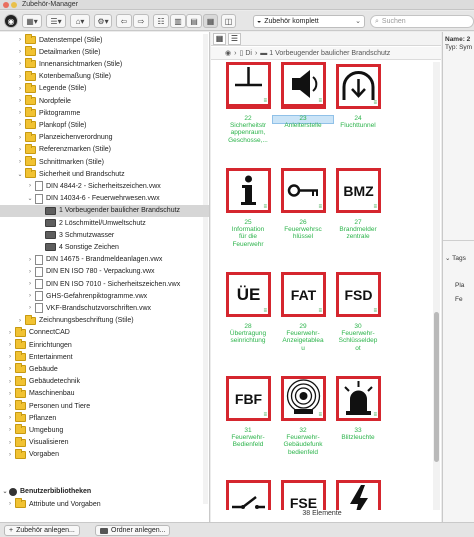 The width and height of the screenshot is (474, 537). What do you see at coordinates (248, 438) in the screenshot?
I see `symbol-label: 31 Feuerwehr- Bedienfeld` at bounding box center [248, 438].